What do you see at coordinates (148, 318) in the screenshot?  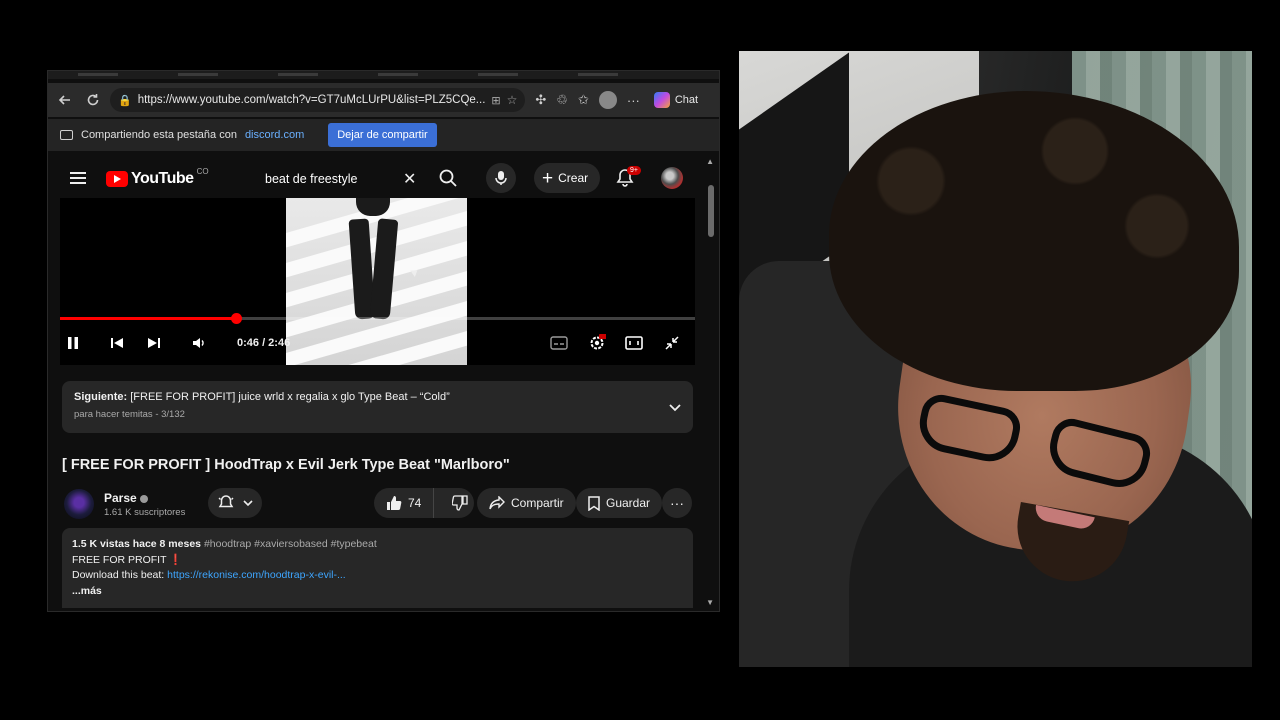 I see `progress-fill` at bounding box center [148, 318].